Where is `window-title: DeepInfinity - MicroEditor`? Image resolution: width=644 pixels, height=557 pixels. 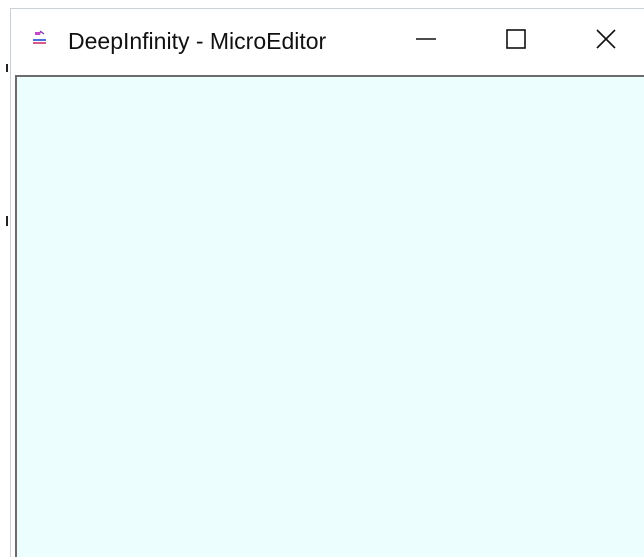 window-title: DeepInfinity - MicroEditor is located at coordinates (197, 41).